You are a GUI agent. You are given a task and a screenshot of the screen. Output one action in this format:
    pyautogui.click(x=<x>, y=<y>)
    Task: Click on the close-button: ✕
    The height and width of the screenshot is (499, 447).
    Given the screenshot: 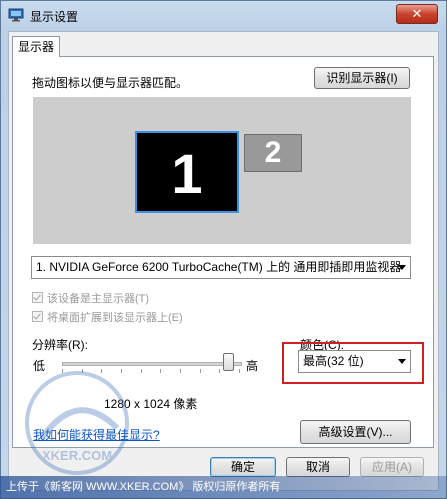 What is the action you would take?
    pyautogui.click(x=417, y=14)
    